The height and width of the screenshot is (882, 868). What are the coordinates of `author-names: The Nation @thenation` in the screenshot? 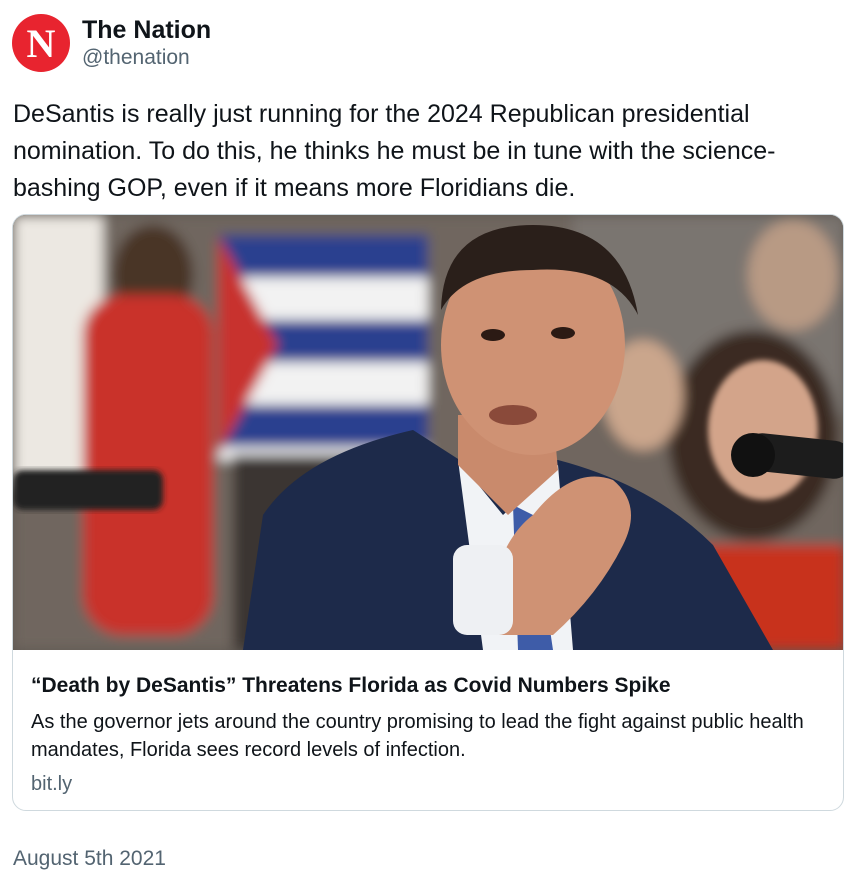 It's located at (146, 43).